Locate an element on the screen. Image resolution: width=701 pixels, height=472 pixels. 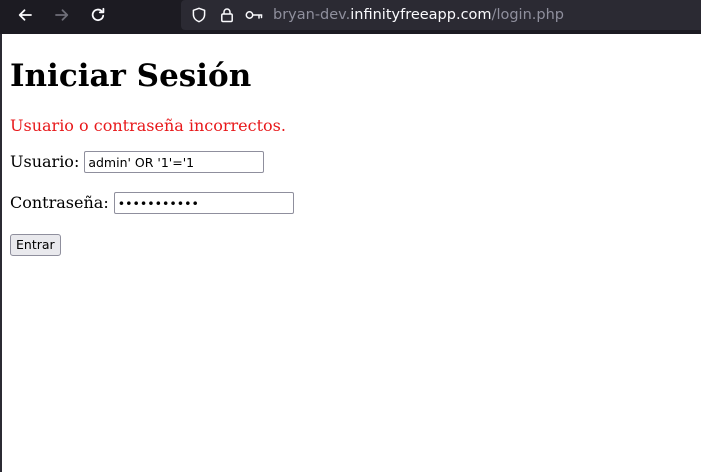
url-prefix: bryan-dev. is located at coordinates (312, 15).